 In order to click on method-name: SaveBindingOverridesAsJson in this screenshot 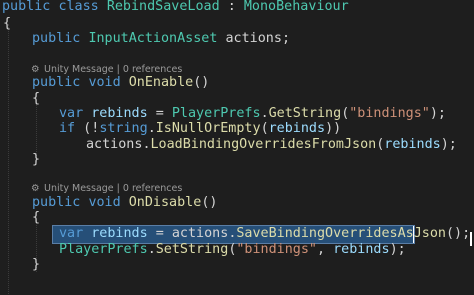, I will do `click(341, 233)`.